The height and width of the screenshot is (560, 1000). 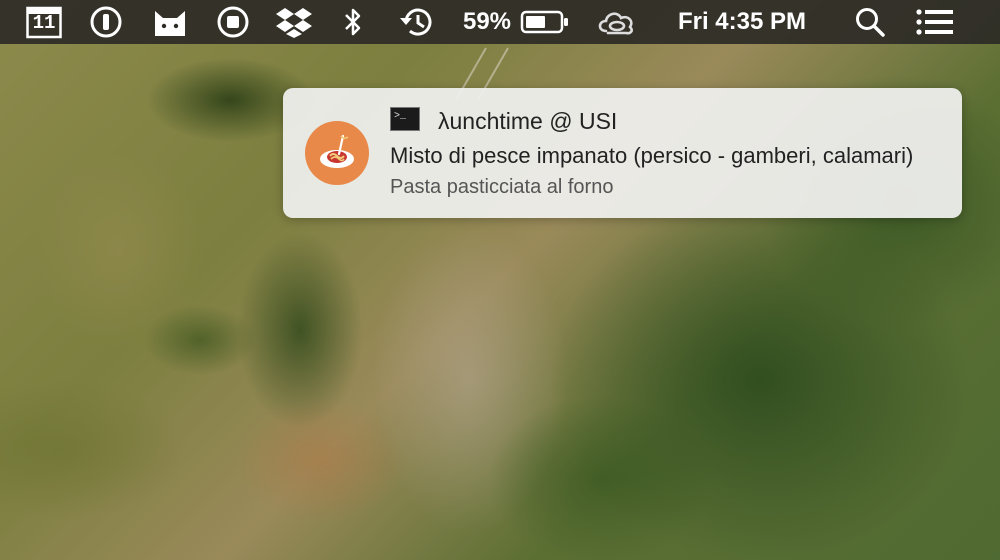 What do you see at coordinates (170, 22) in the screenshot?
I see `cat-icon` at bounding box center [170, 22].